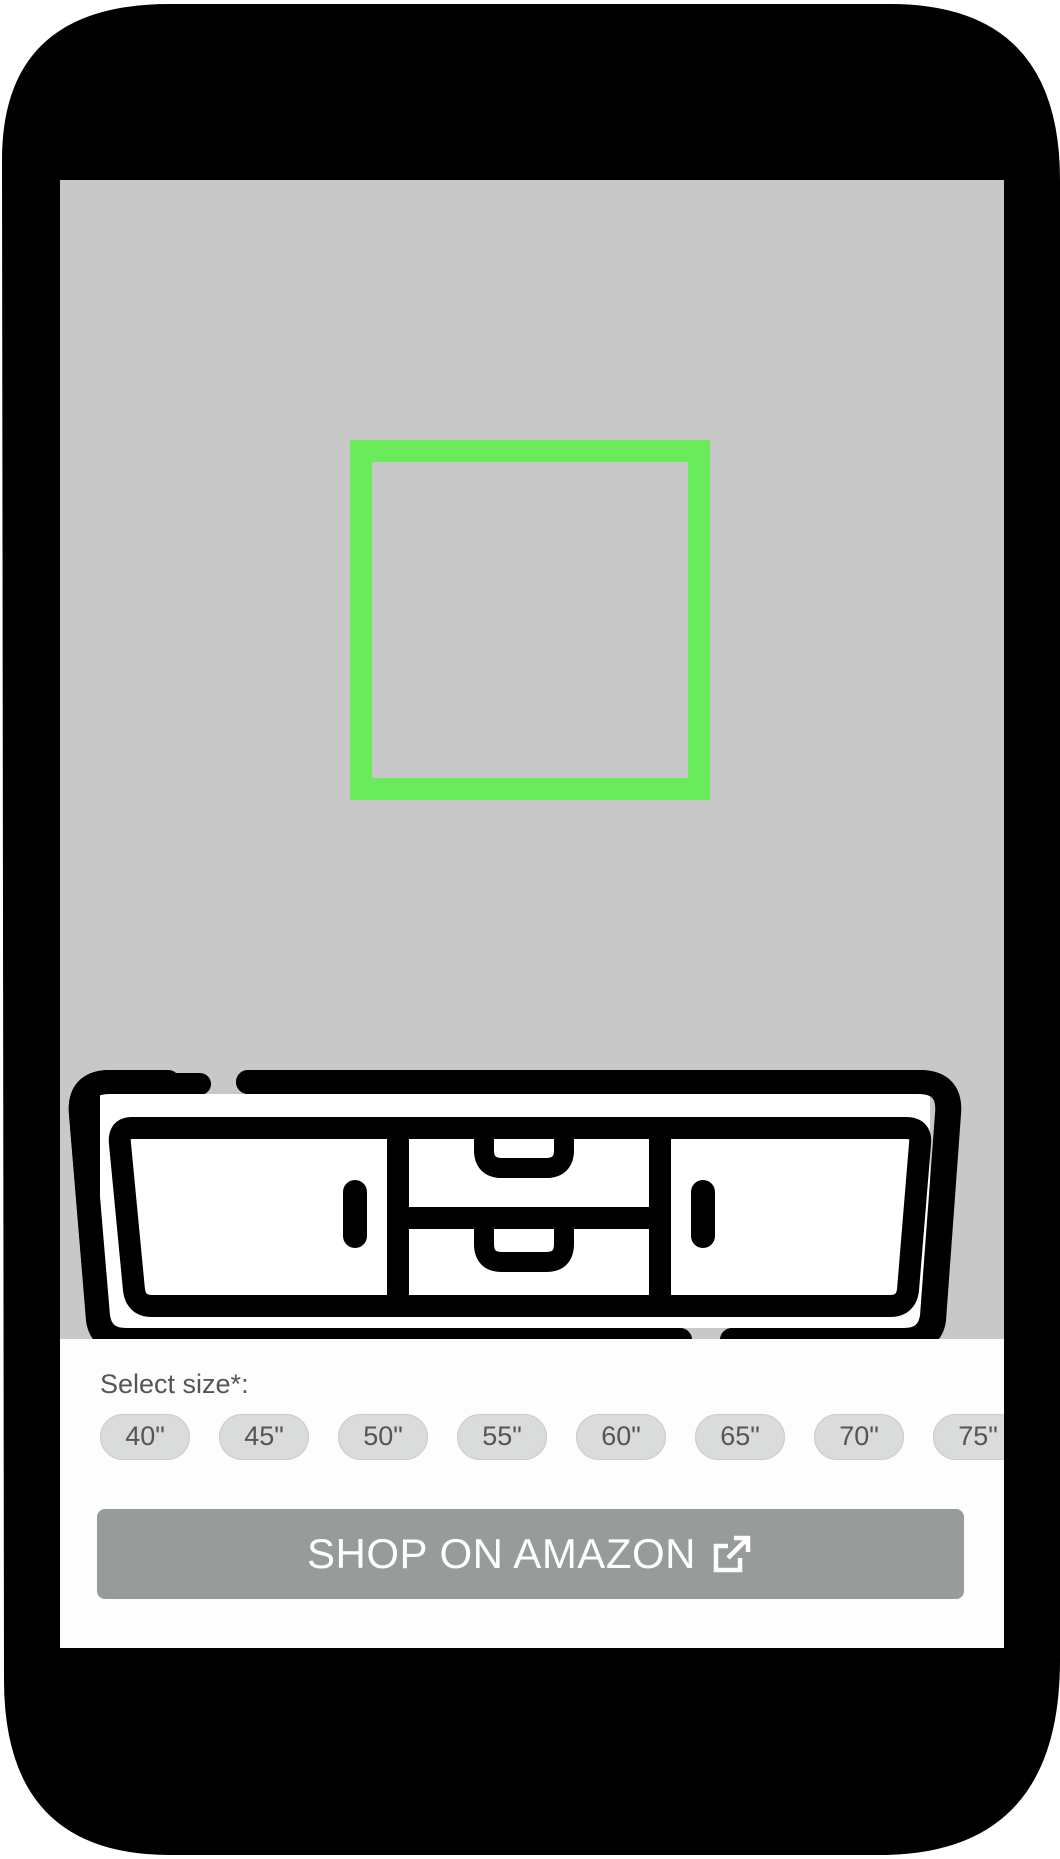 The width and height of the screenshot is (1060, 1859). Describe the element at coordinates (145, 1437) in the screenshot. I see `size-chip-40: 40"` at that location.